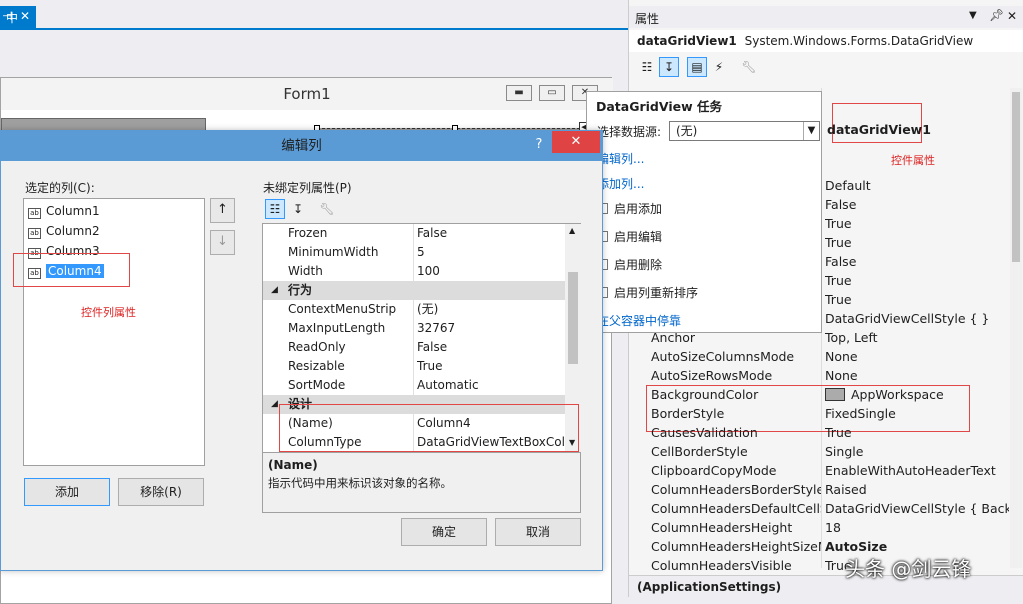 This screenshot has height=604, width=1023. Describe the element at coordinates (448, 385) in the screenshot. I see `property-value: Automatic` at that location.